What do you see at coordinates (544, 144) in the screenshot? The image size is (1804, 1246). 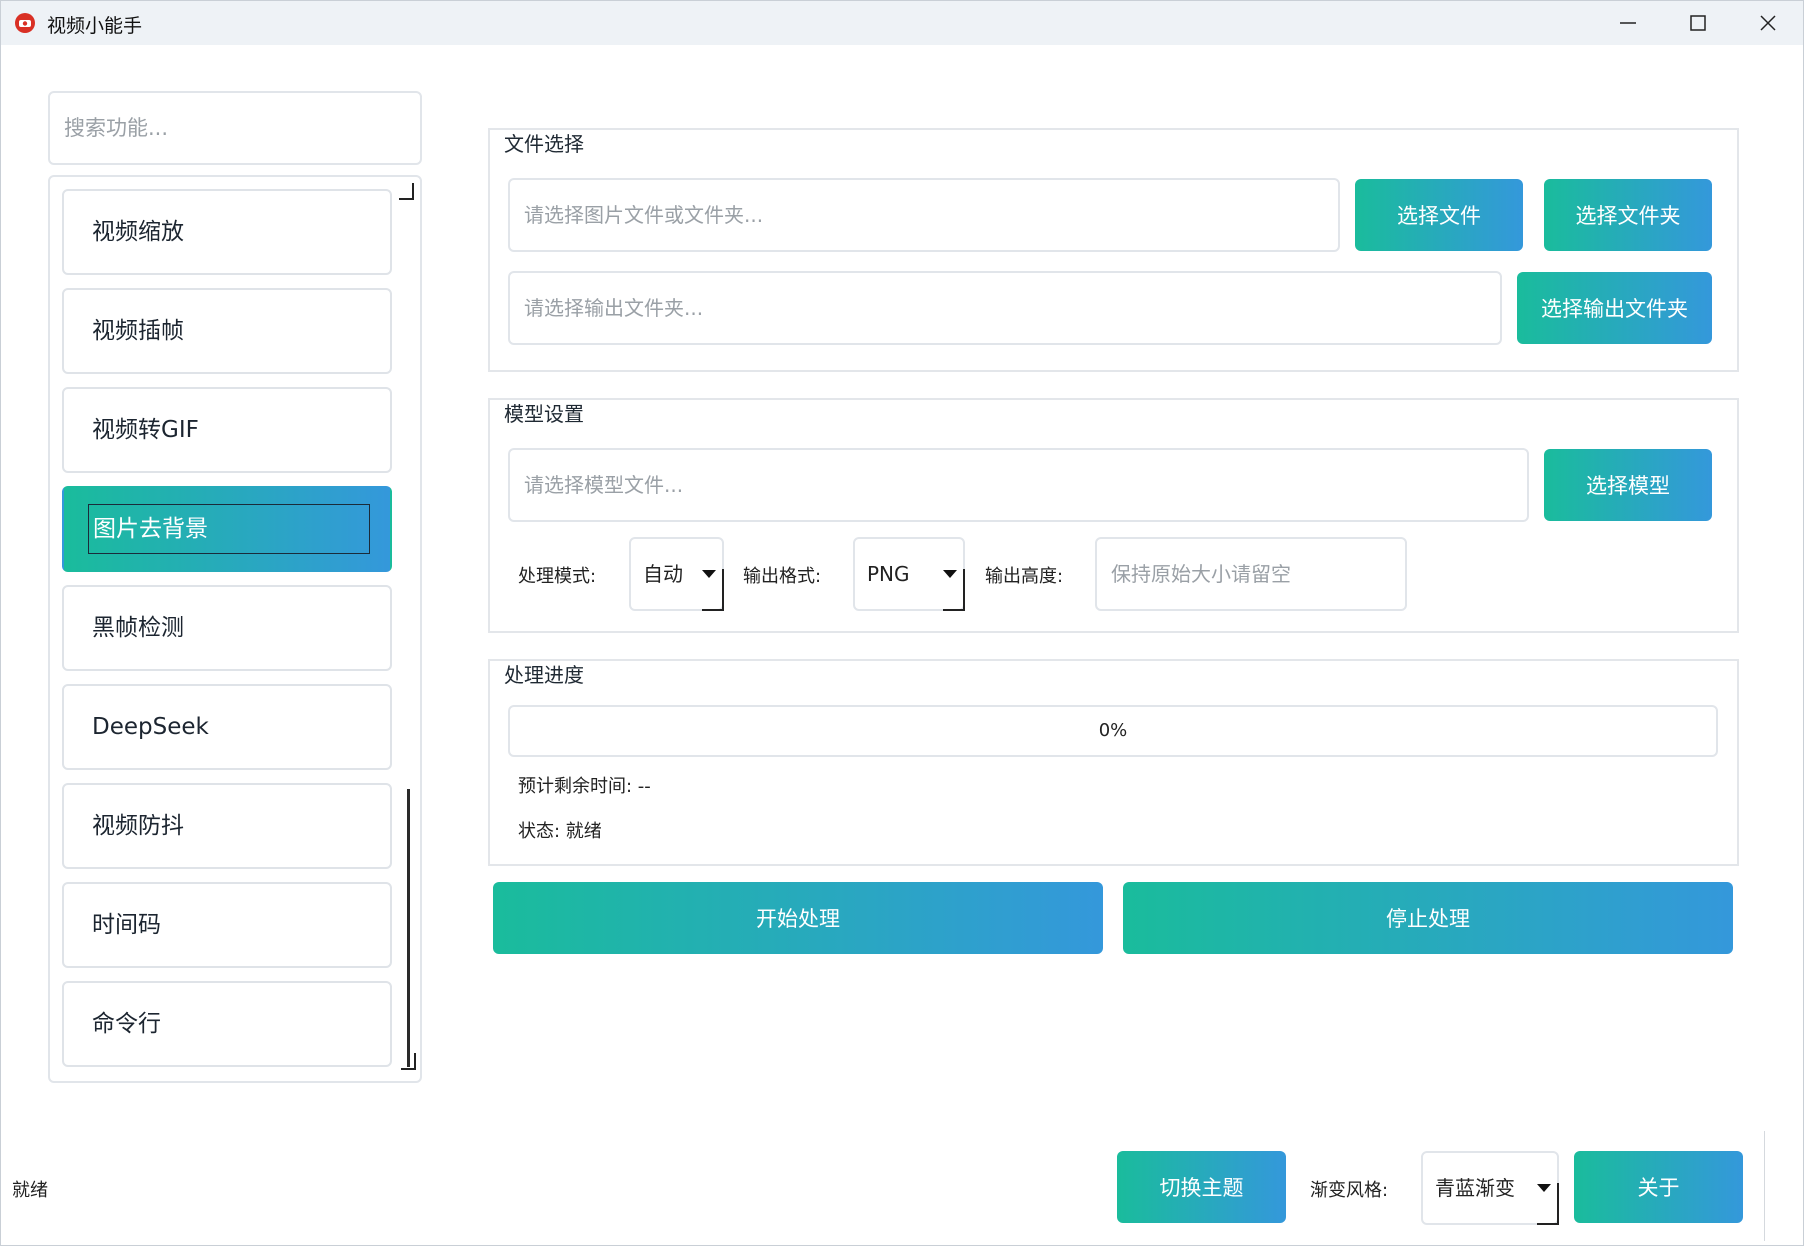 I see `group-title: 文件选择` at bounding box center [544, 144].